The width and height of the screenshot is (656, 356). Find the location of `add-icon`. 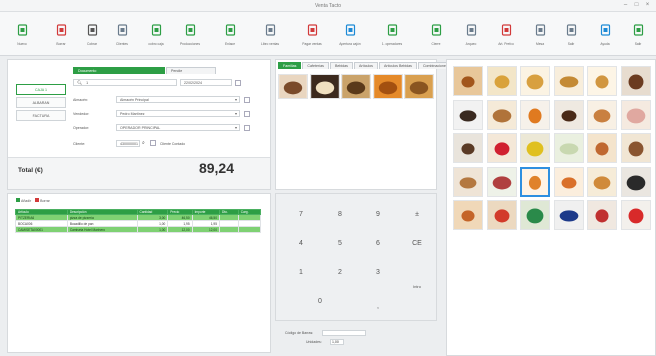

add-icon is located at coordinates (18, 200).